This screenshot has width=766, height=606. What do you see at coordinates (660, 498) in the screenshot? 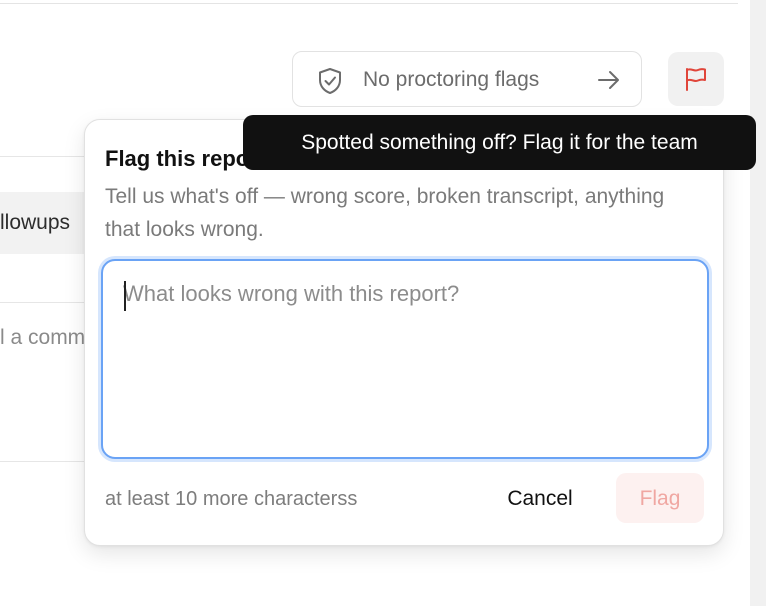
I see `flag-submit-button: Flag` at bounding box center [660, 498].